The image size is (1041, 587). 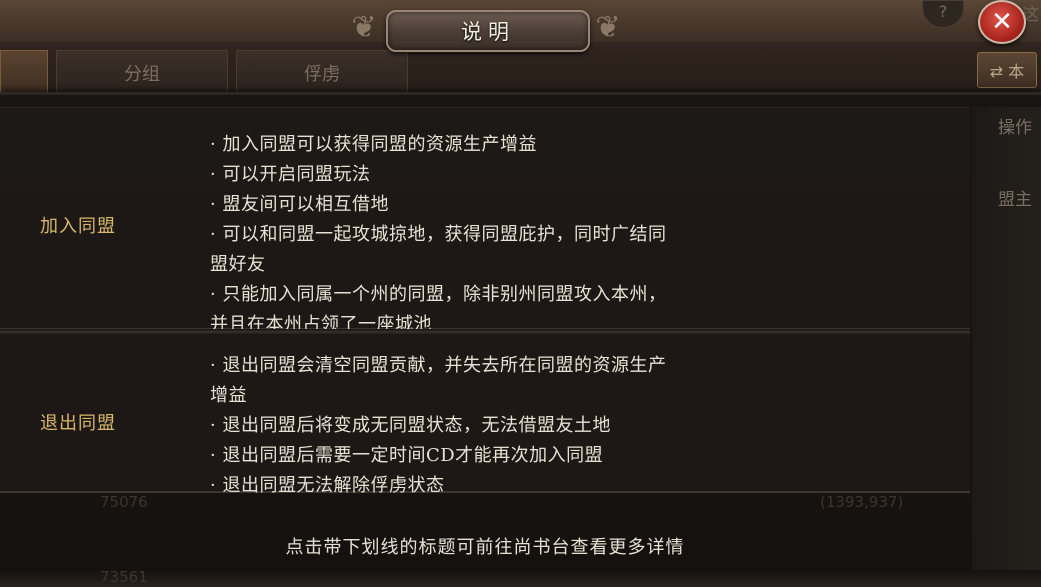 I want to click on section-label: 退出同盟, so click(x=78, y=423).